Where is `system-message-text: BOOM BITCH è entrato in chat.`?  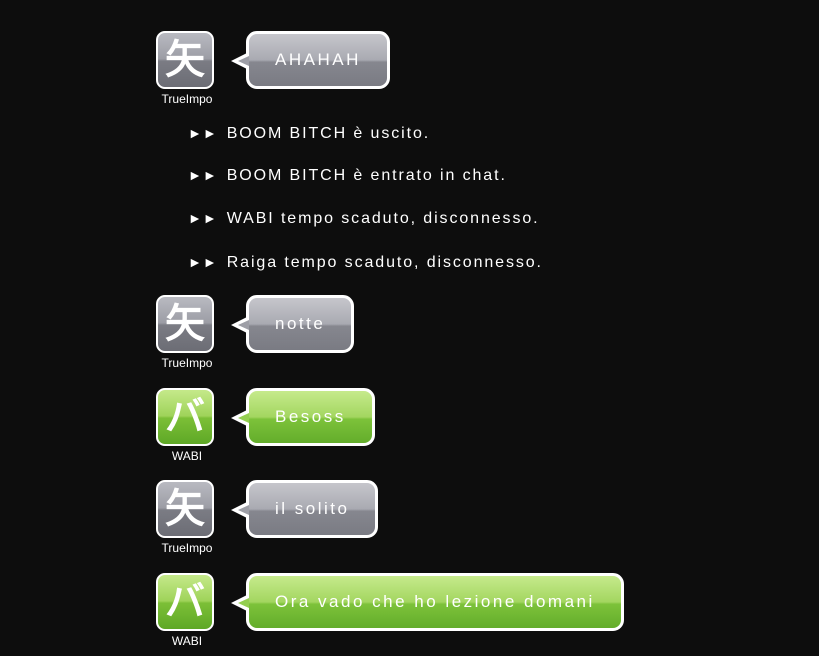 system-message-text: BOOM BITCH è entrato in chat. is located at coordinates (366, 175).